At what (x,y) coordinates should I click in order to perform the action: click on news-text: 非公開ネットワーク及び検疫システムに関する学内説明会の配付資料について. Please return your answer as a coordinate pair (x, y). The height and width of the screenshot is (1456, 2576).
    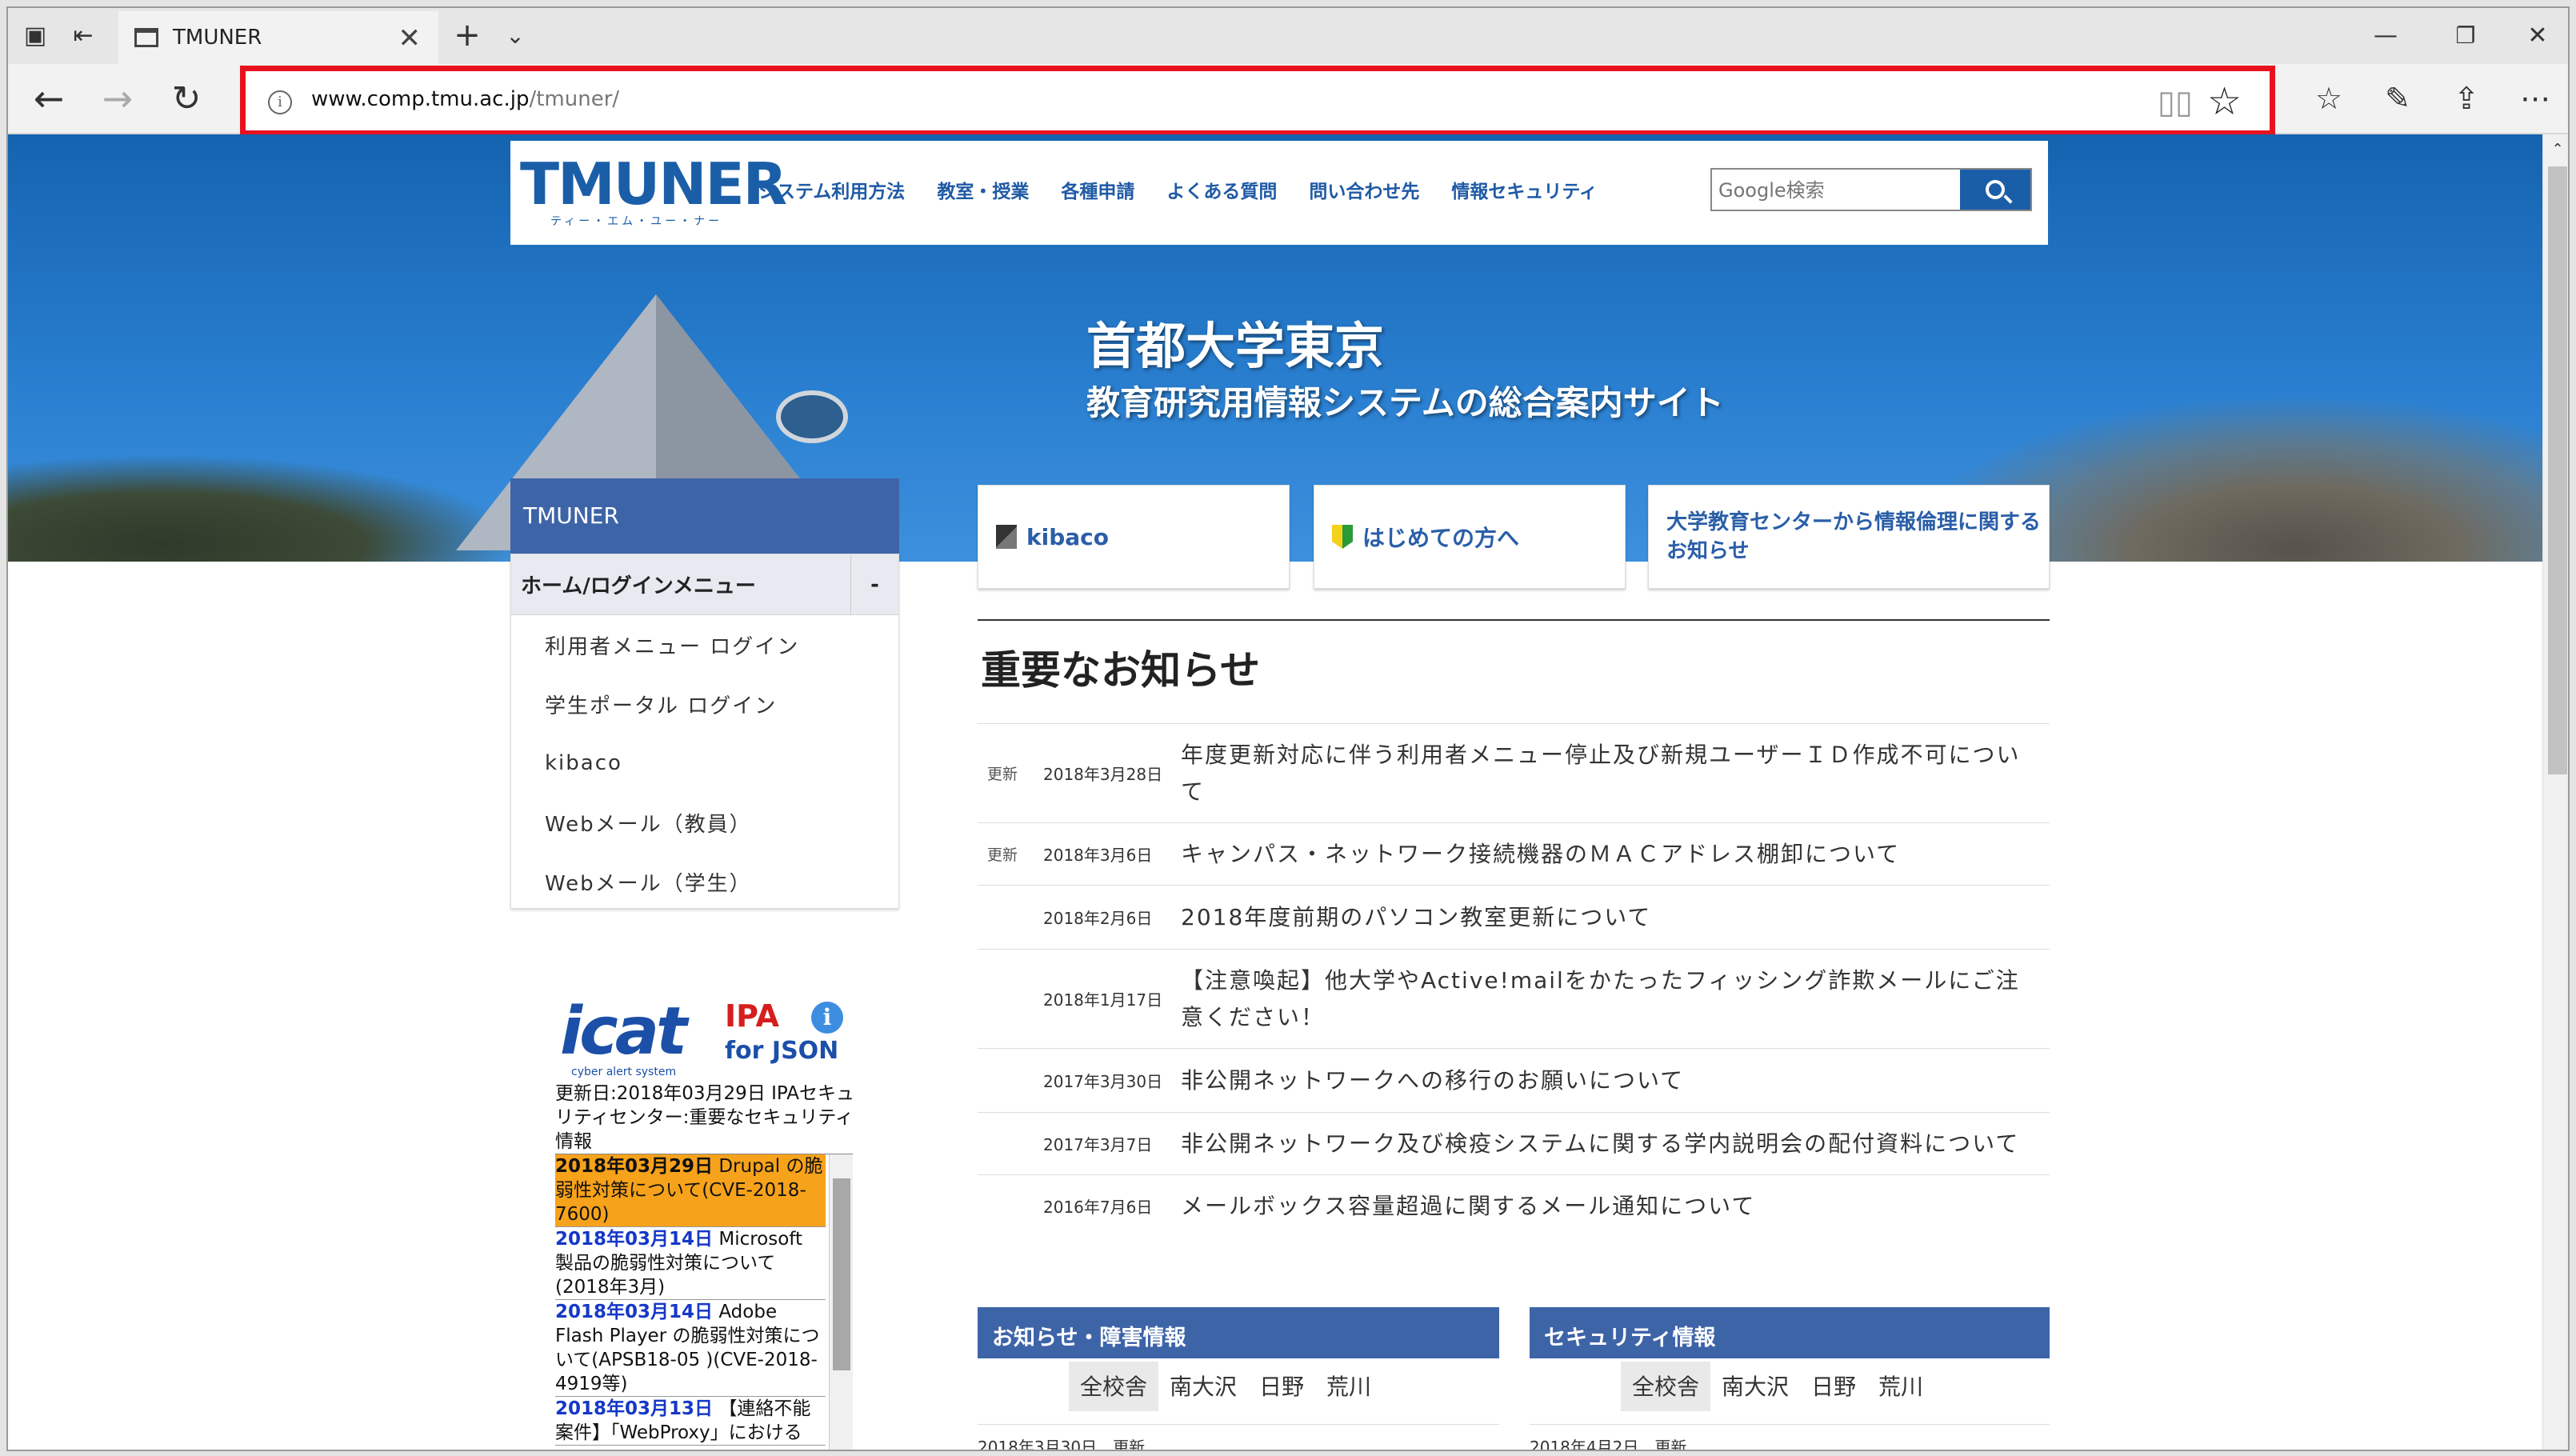
    Looking at the image, I should click on (1607, 1144).